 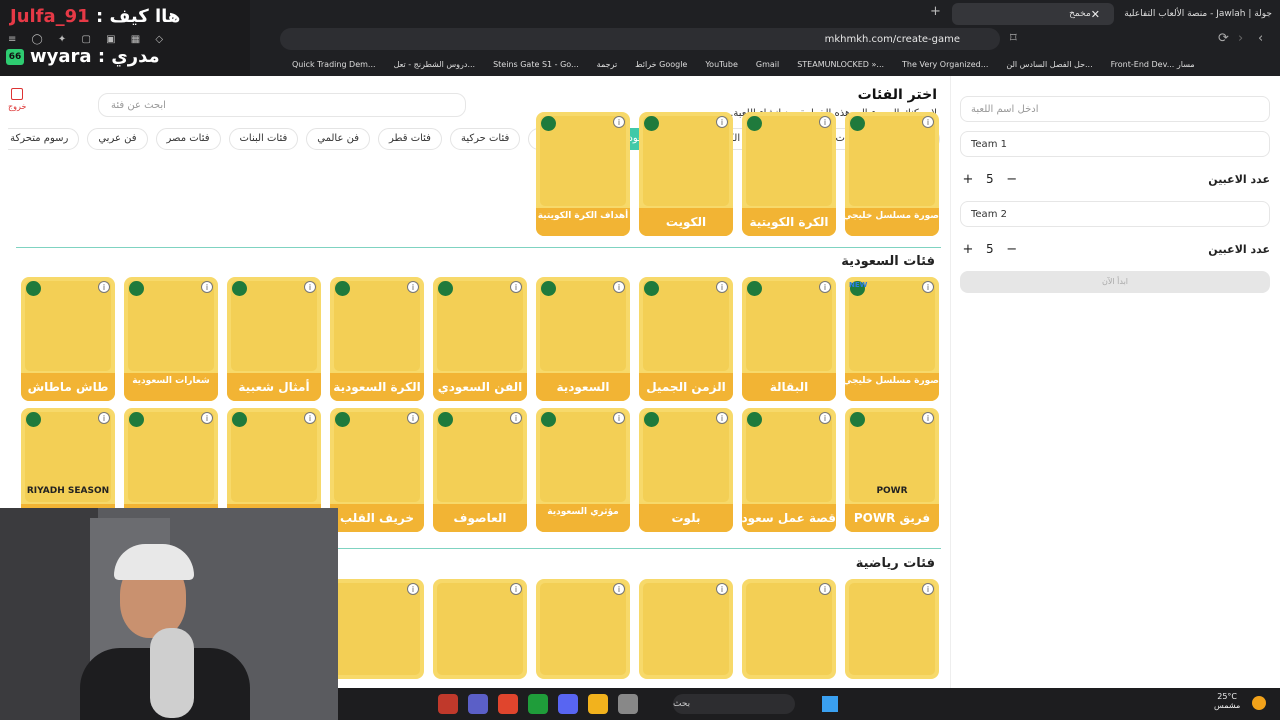 I want to click on start-game-button: ابدأ الآن, so click(x=1115, y=282).